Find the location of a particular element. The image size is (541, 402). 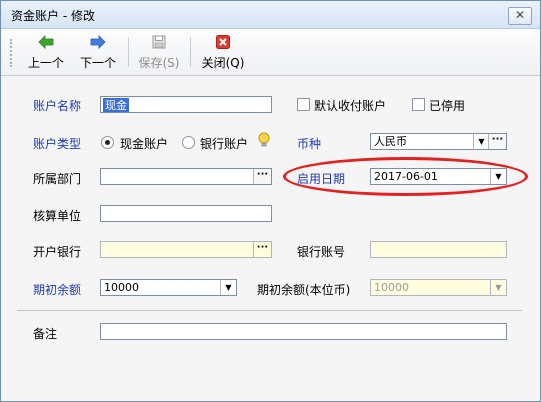

department-label: 所属部门 is located at coordinates (57, 179).